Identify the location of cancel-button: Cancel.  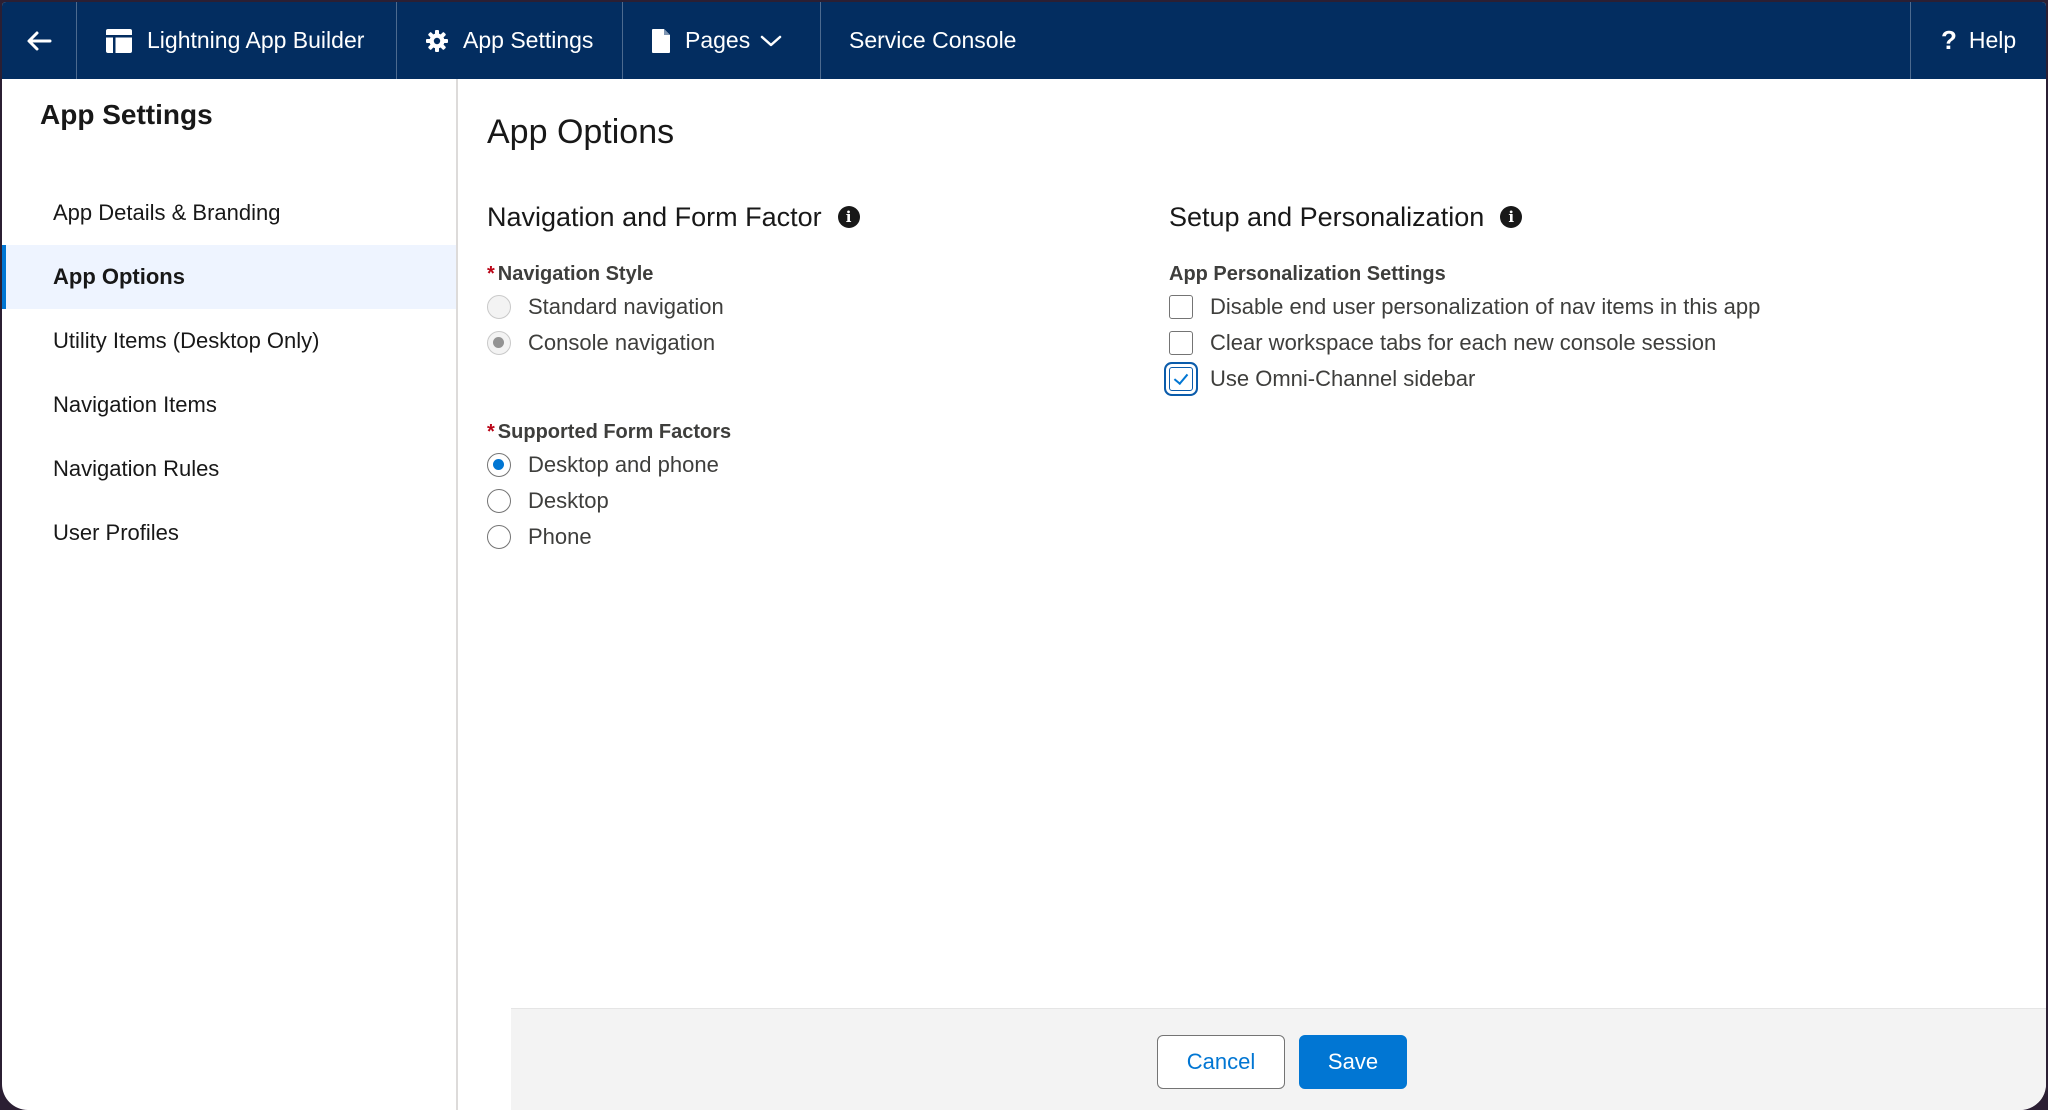
(1221, 1062).